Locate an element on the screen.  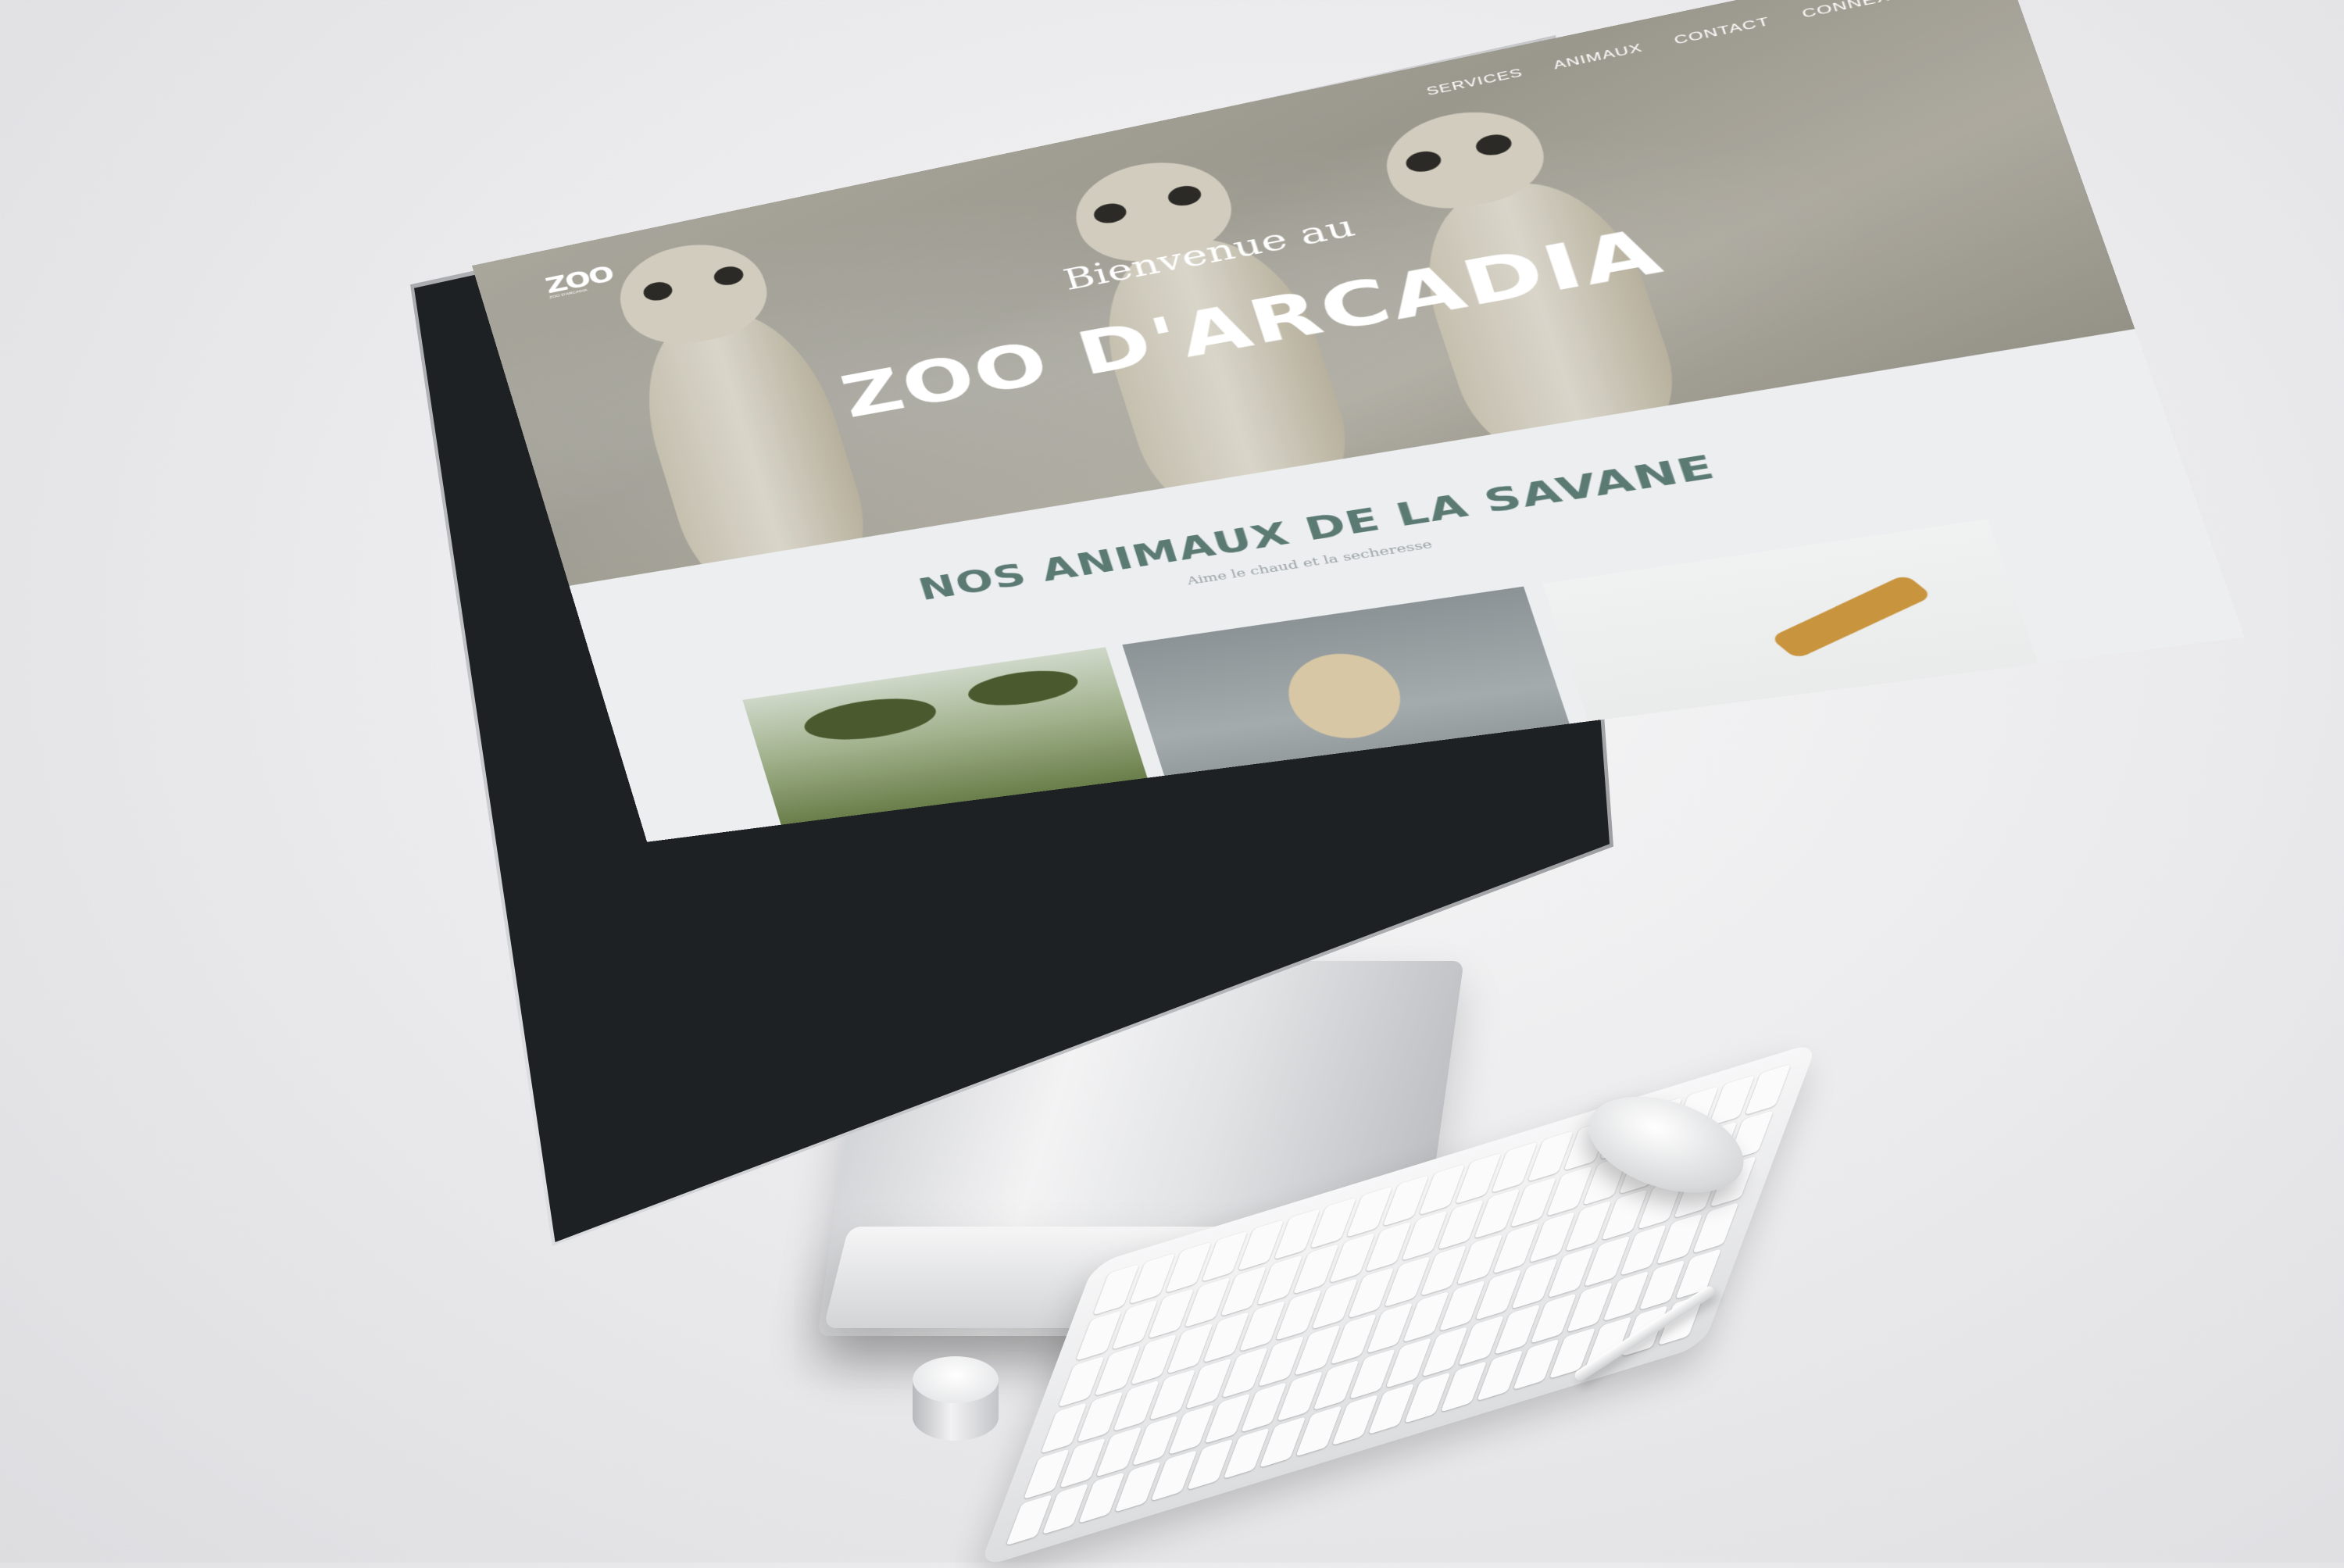
lion-image is located at coordinates (1345, 695).